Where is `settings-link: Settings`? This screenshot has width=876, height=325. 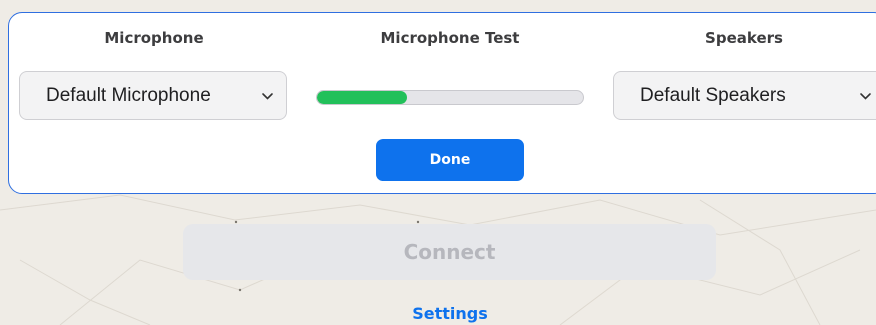 settings-link: Settings is located at coordinates (450, 313).